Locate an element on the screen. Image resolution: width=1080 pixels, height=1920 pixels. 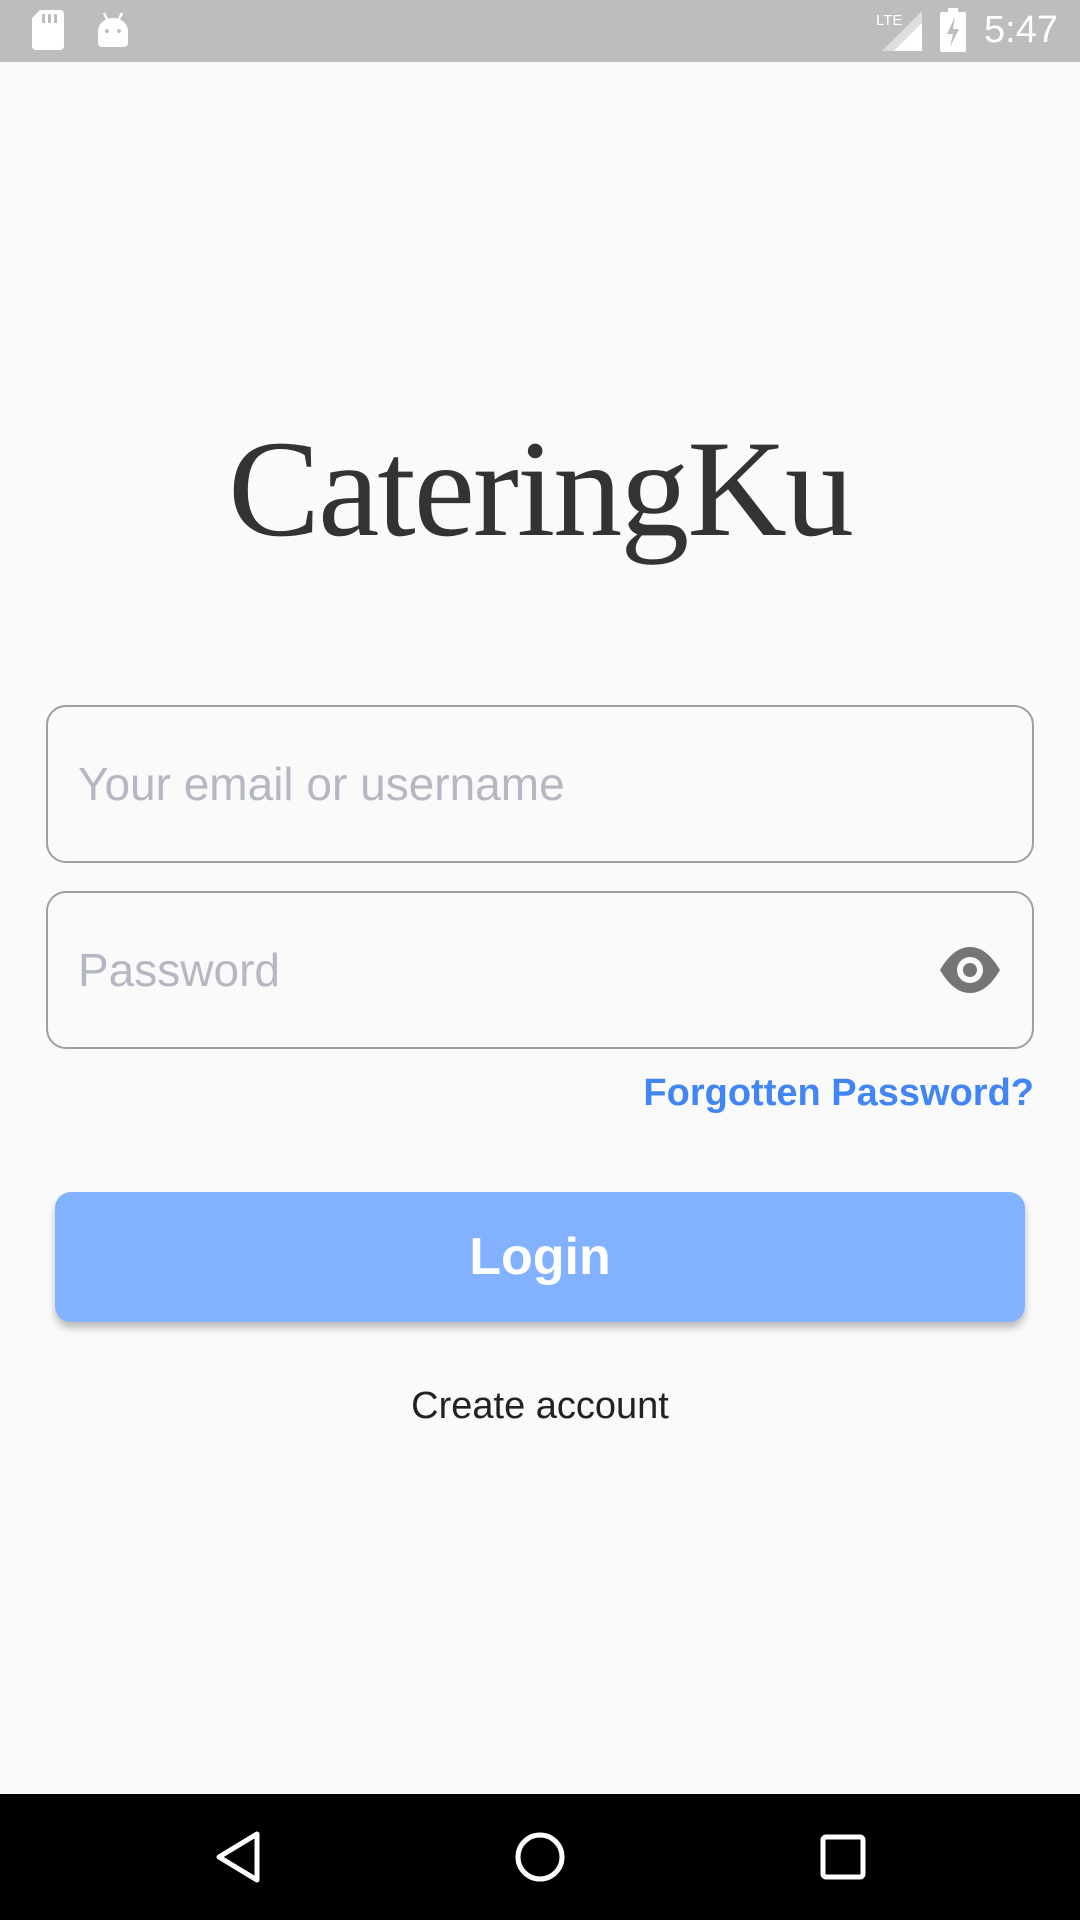
navigation-bar is located at coordinates (540, 1857).